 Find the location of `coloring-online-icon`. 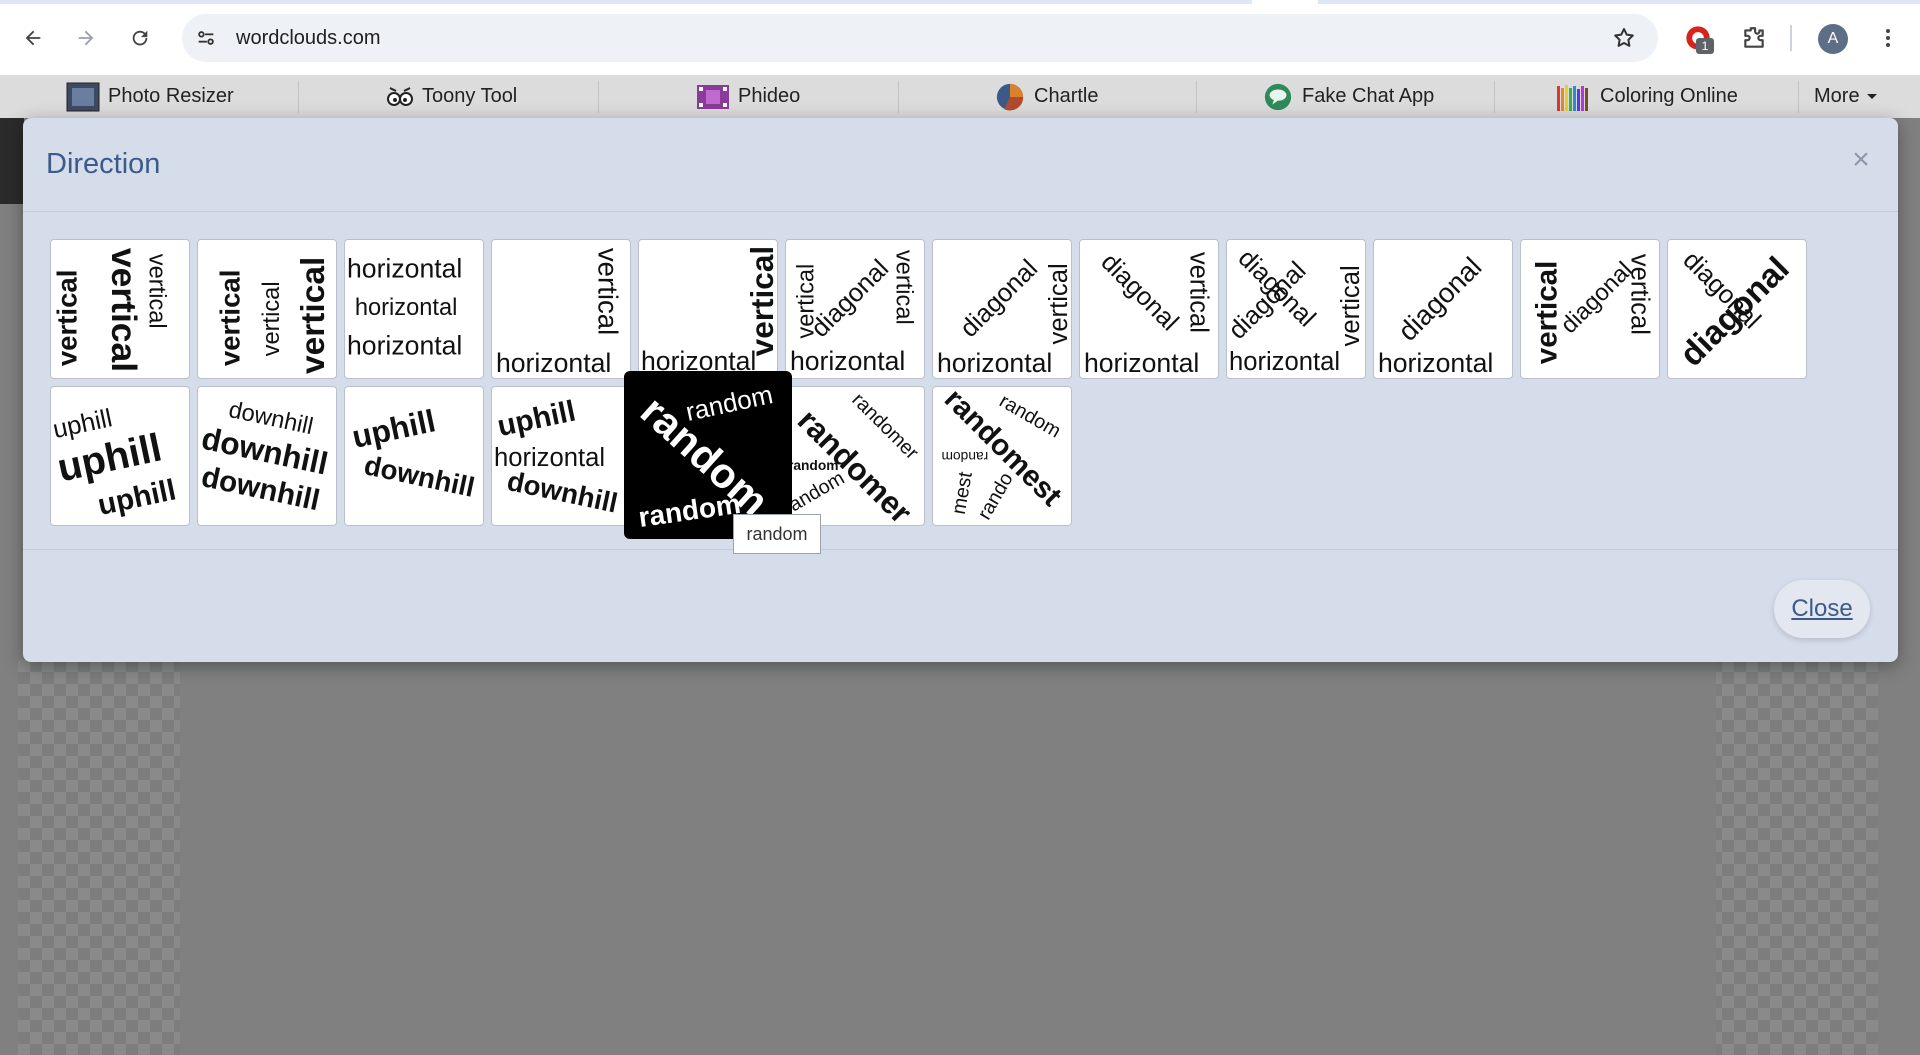

coloring-online-icon is located at coordinates (1572, 97).